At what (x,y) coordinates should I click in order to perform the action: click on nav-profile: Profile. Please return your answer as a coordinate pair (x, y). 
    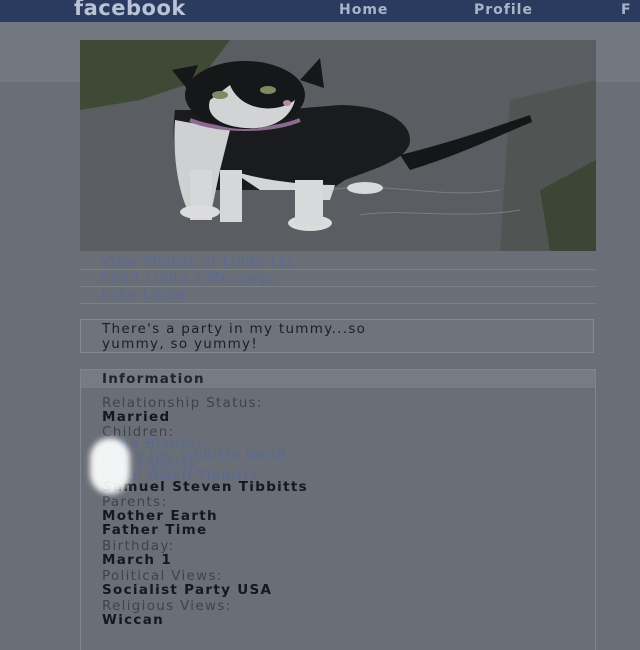
    Looking at the image, I should click on (503, 10).